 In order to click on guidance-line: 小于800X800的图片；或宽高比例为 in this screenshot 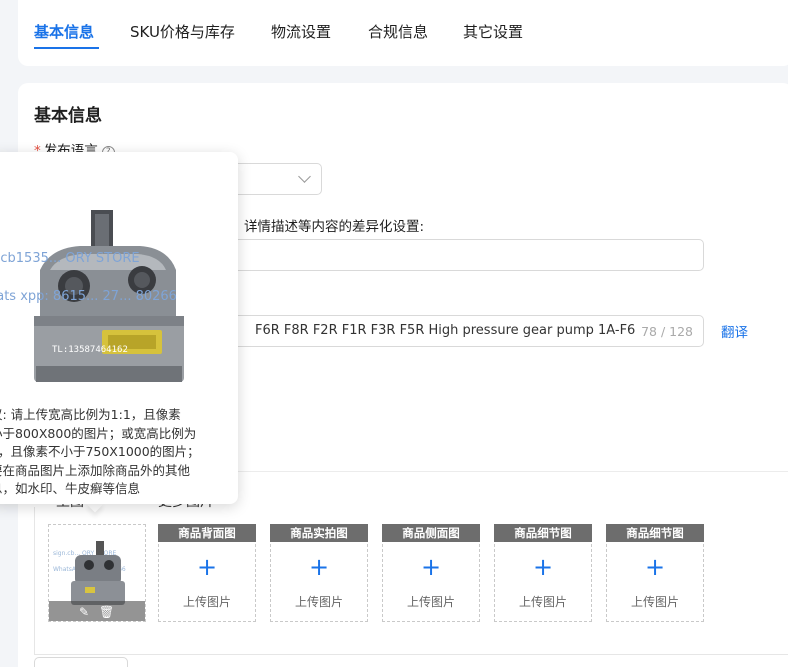, I will do `click(98, 433)`.